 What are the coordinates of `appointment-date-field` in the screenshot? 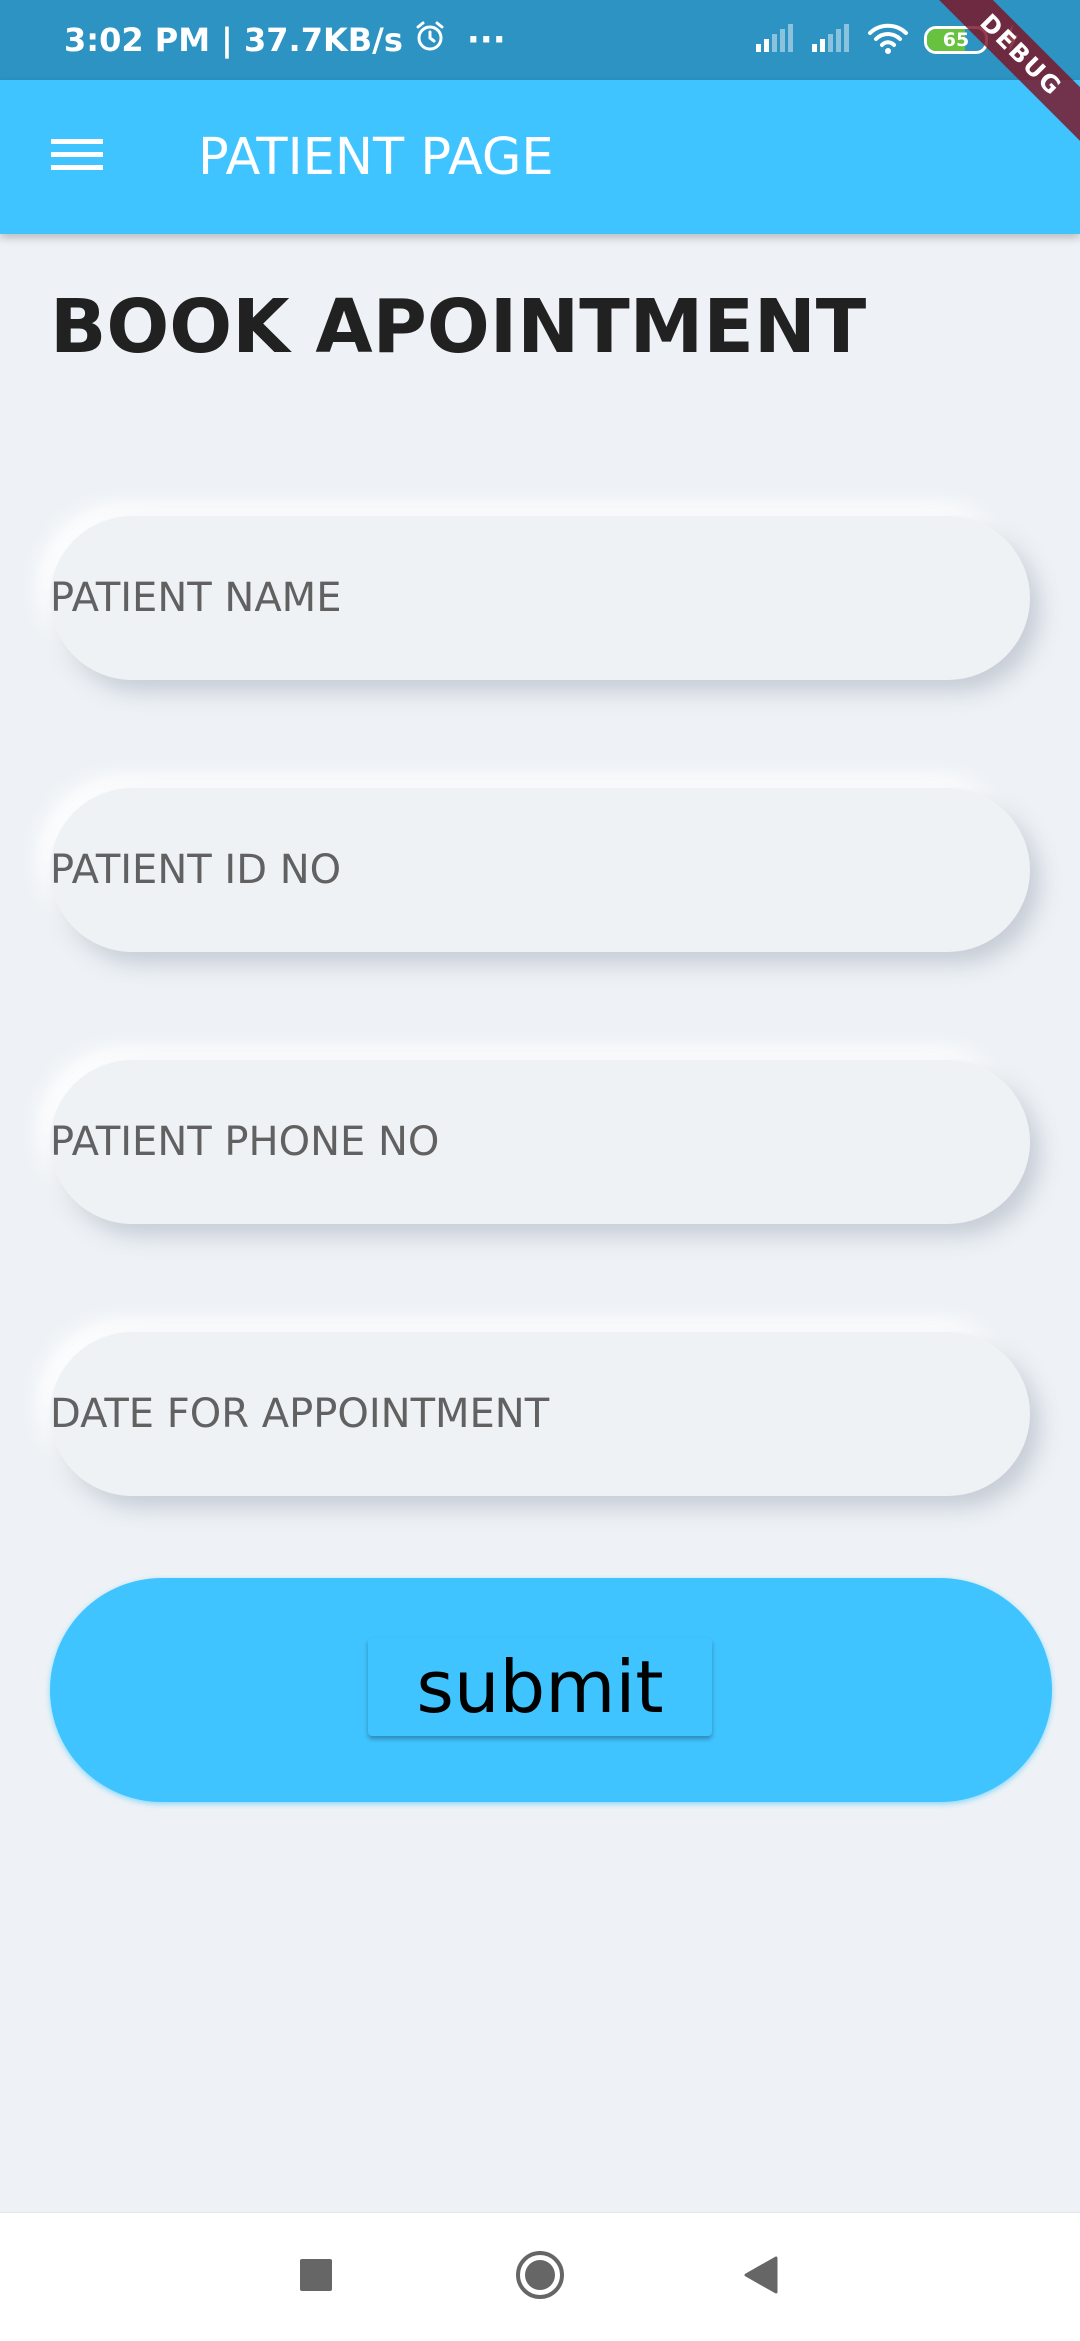 It's located at (540, 1414).